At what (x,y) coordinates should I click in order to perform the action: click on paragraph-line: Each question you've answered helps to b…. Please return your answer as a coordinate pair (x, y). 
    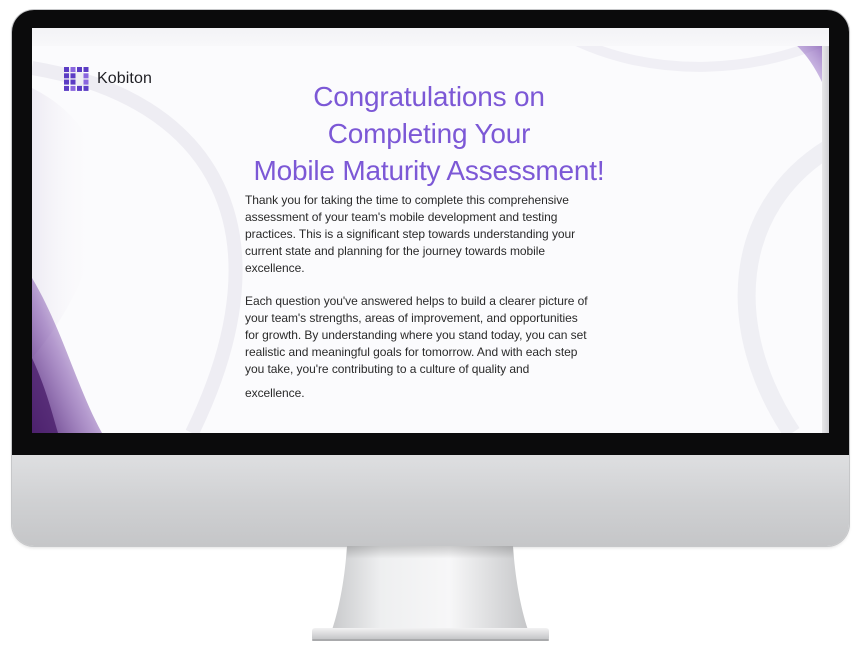
    Looking at the image, I should click on (416, 301).